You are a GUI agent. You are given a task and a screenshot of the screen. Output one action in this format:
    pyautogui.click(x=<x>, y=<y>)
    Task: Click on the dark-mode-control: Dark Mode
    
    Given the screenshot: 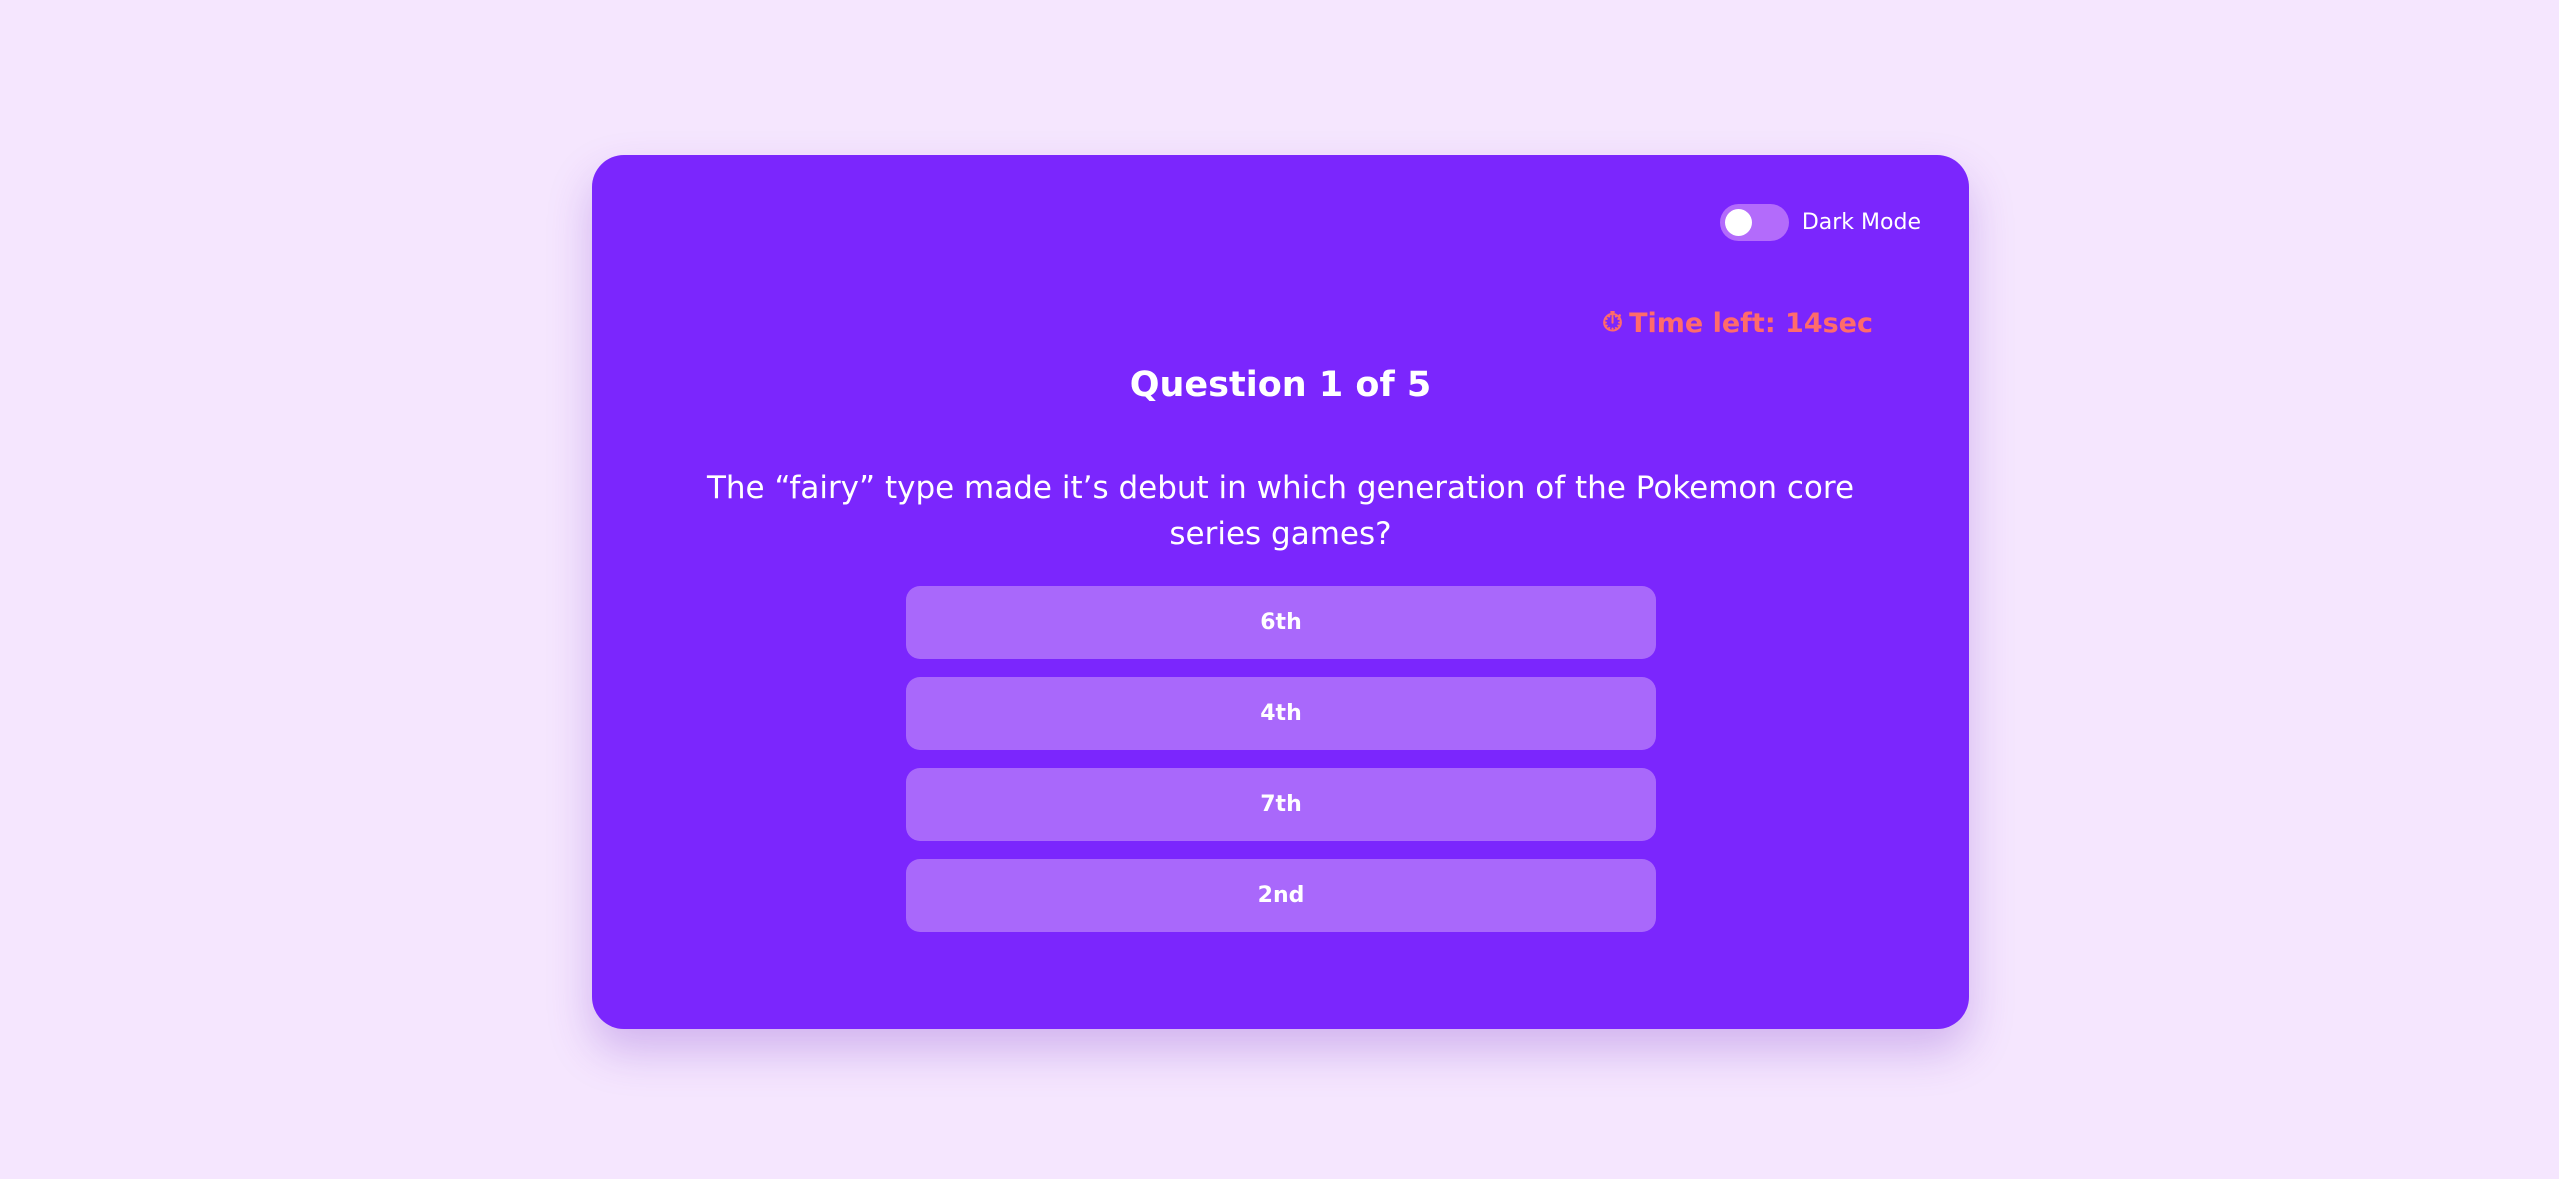 What is the action you would take?
    pyautogui.click(x=1820, y=222)
    